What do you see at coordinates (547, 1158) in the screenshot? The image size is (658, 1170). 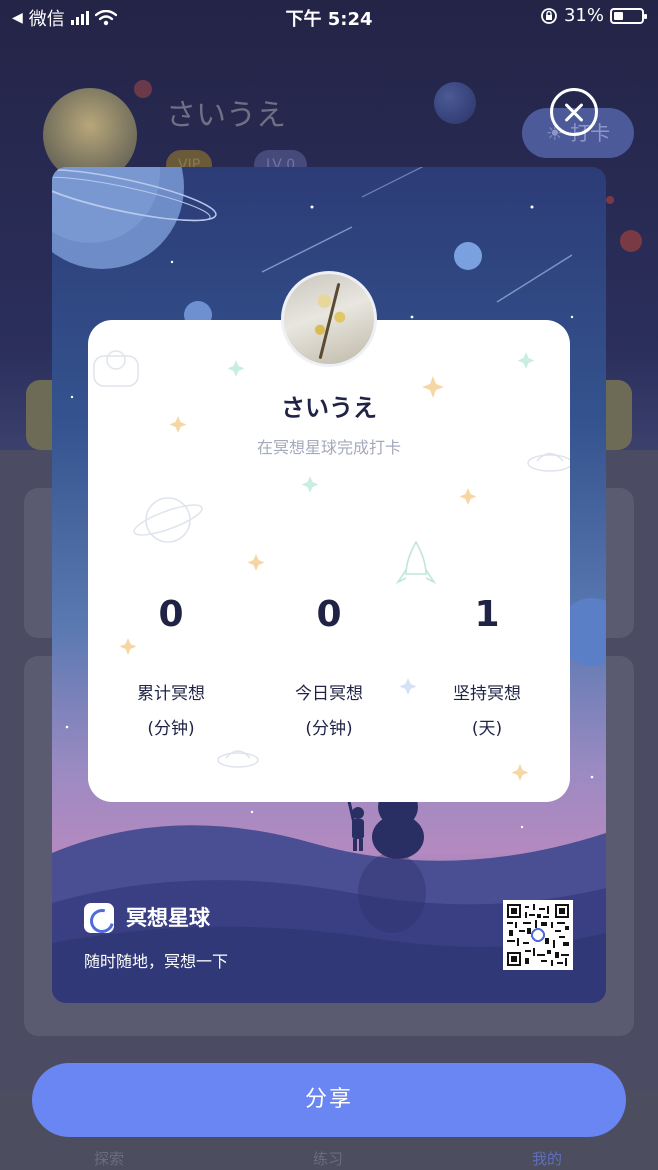 I see `tab-mine: 我的` at bounding box center [547, 1158].